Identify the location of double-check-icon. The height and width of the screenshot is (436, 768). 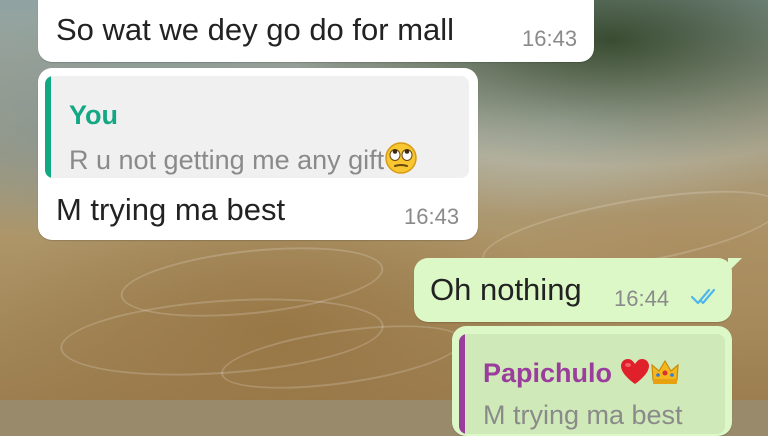
(705, 298).